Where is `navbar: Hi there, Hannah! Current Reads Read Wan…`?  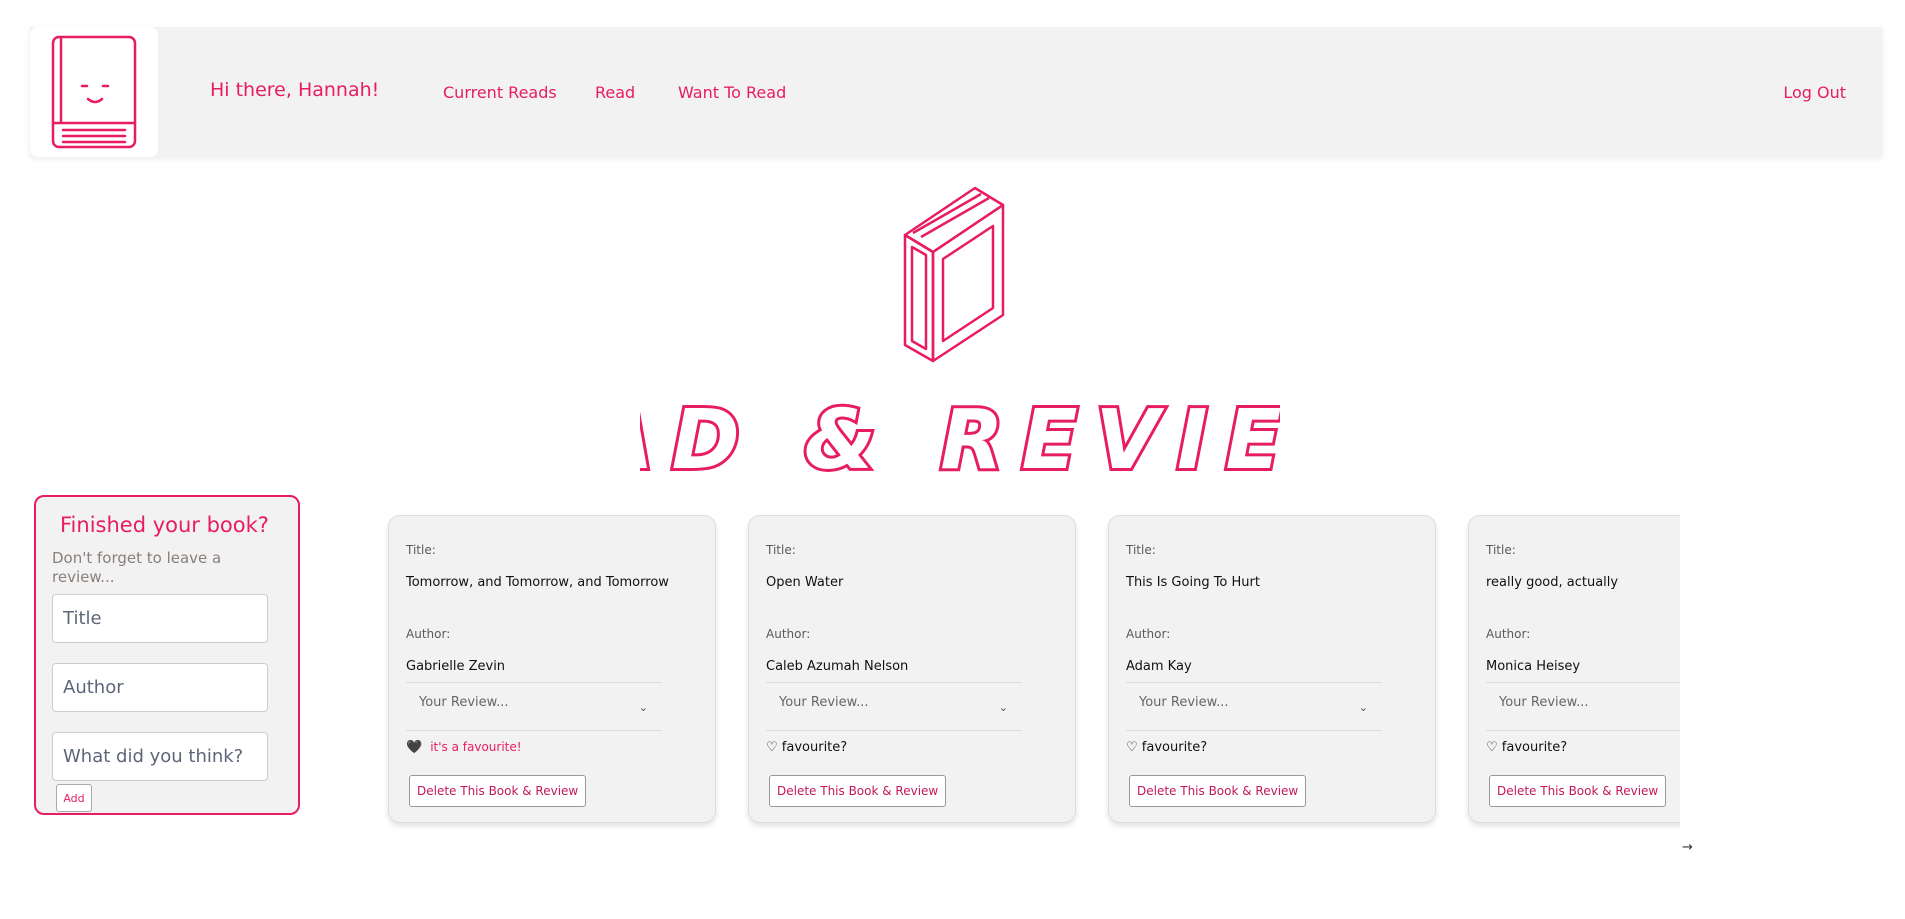 navbar: Hi there, Hannah! Current Reads Read Wan… is located at coordinates (956, 92).